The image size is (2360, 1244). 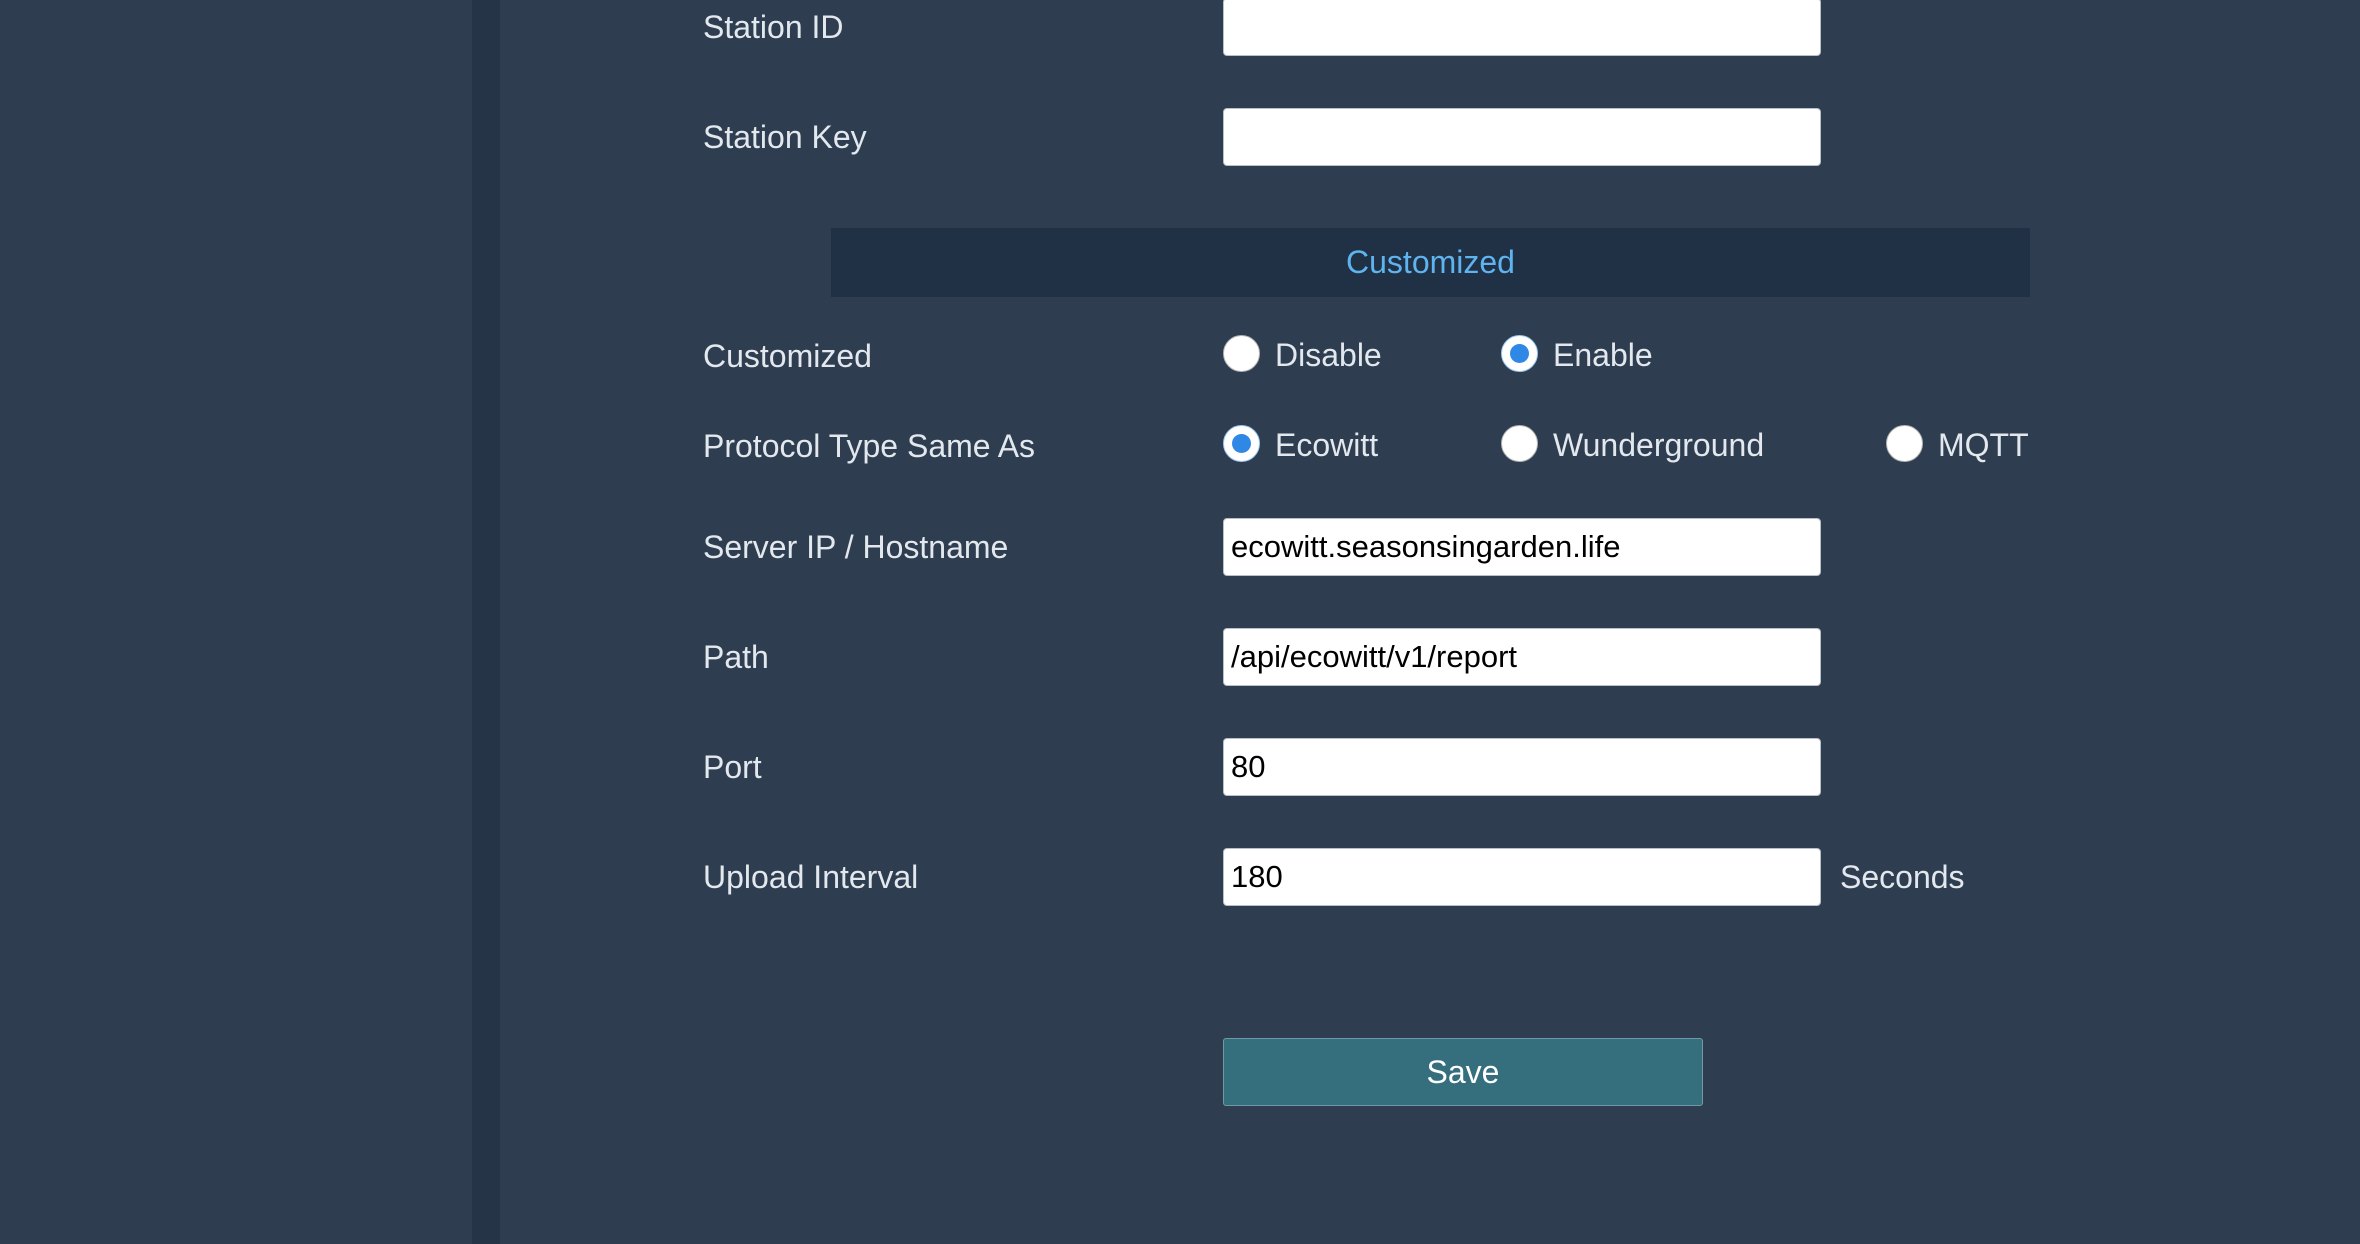 I want to click on port-label: Port, so click(x=732, y=767).